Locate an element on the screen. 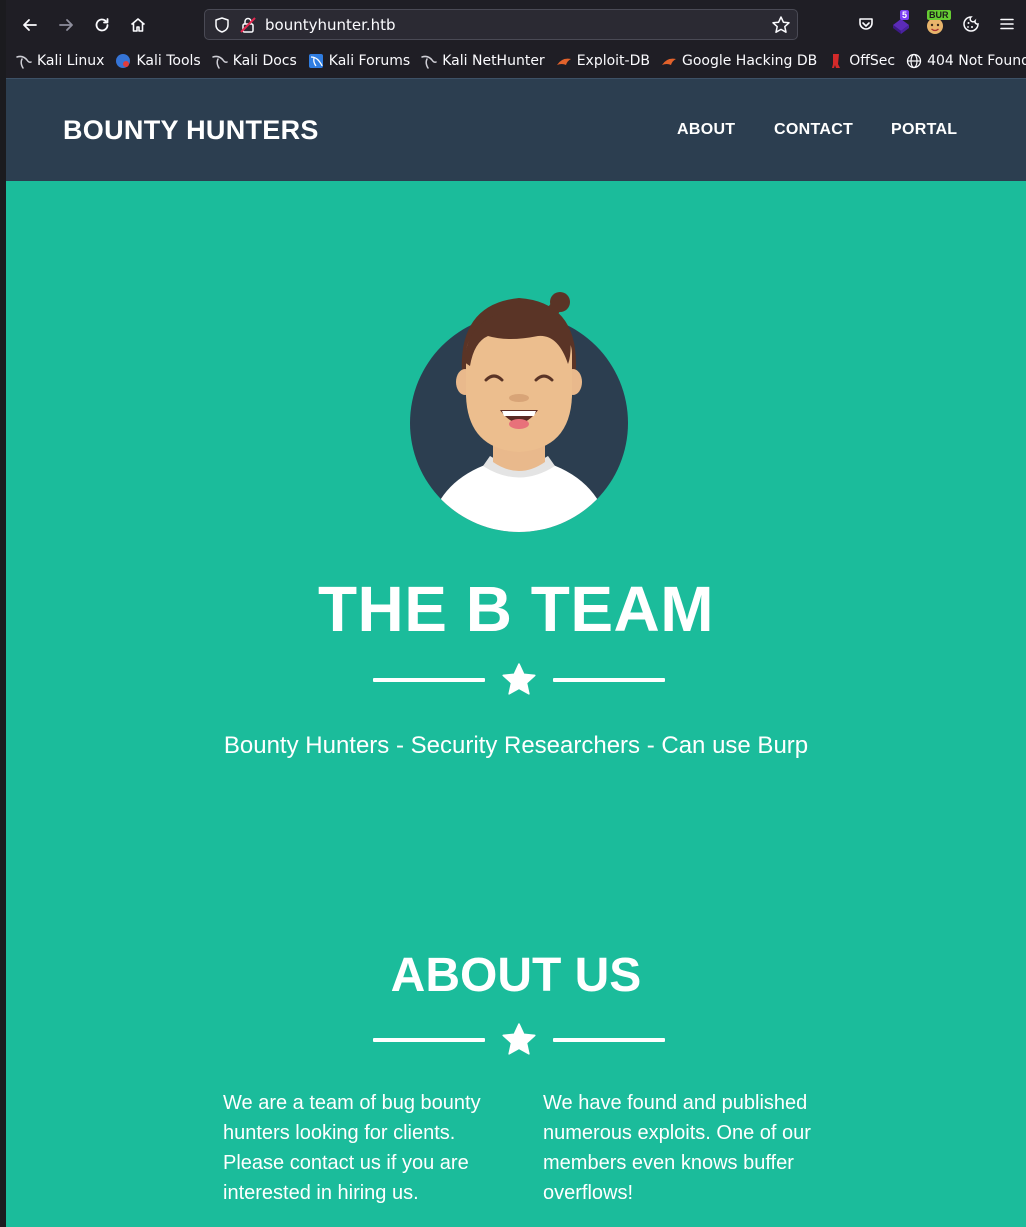 The width and height of the screenshot is (1026, 1227). bookmark-exploit-db: Exploit-DB is located at coordinates (603, 61).